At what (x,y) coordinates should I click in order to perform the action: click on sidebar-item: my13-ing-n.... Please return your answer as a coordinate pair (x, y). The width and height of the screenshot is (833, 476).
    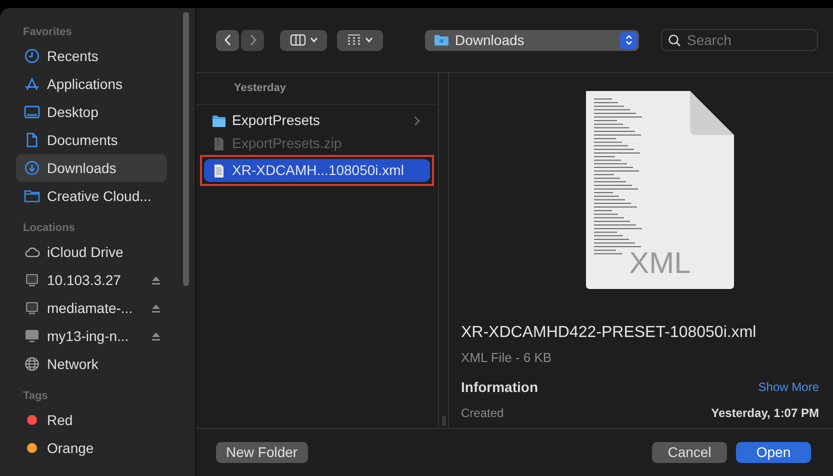
    Looking at the image, I should click on (91, 336).